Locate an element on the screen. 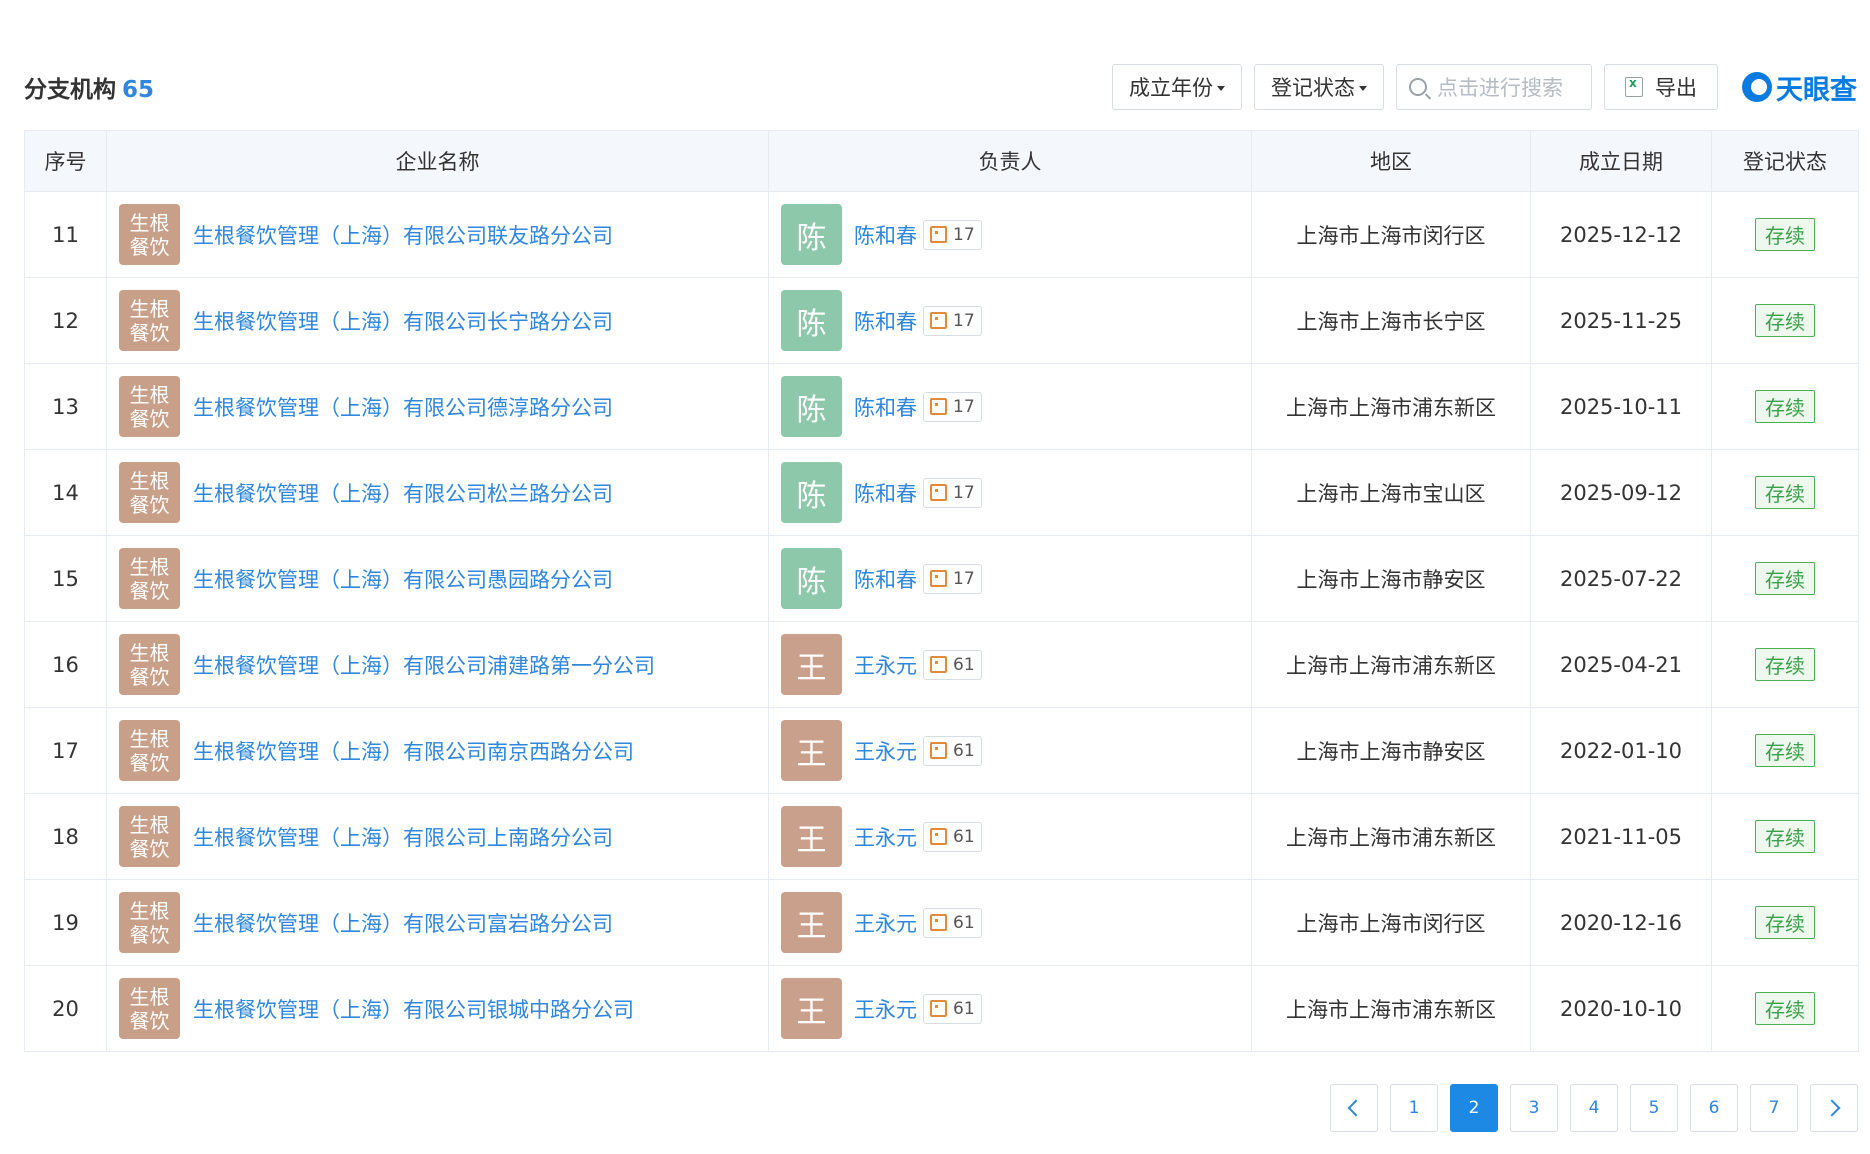 This screenshot has width=1870, height=1154. company-cell: 生根 餐饮 生根餐饮管理（上海）有限公司愚园路分公司 is located at coordinates (437, 578).